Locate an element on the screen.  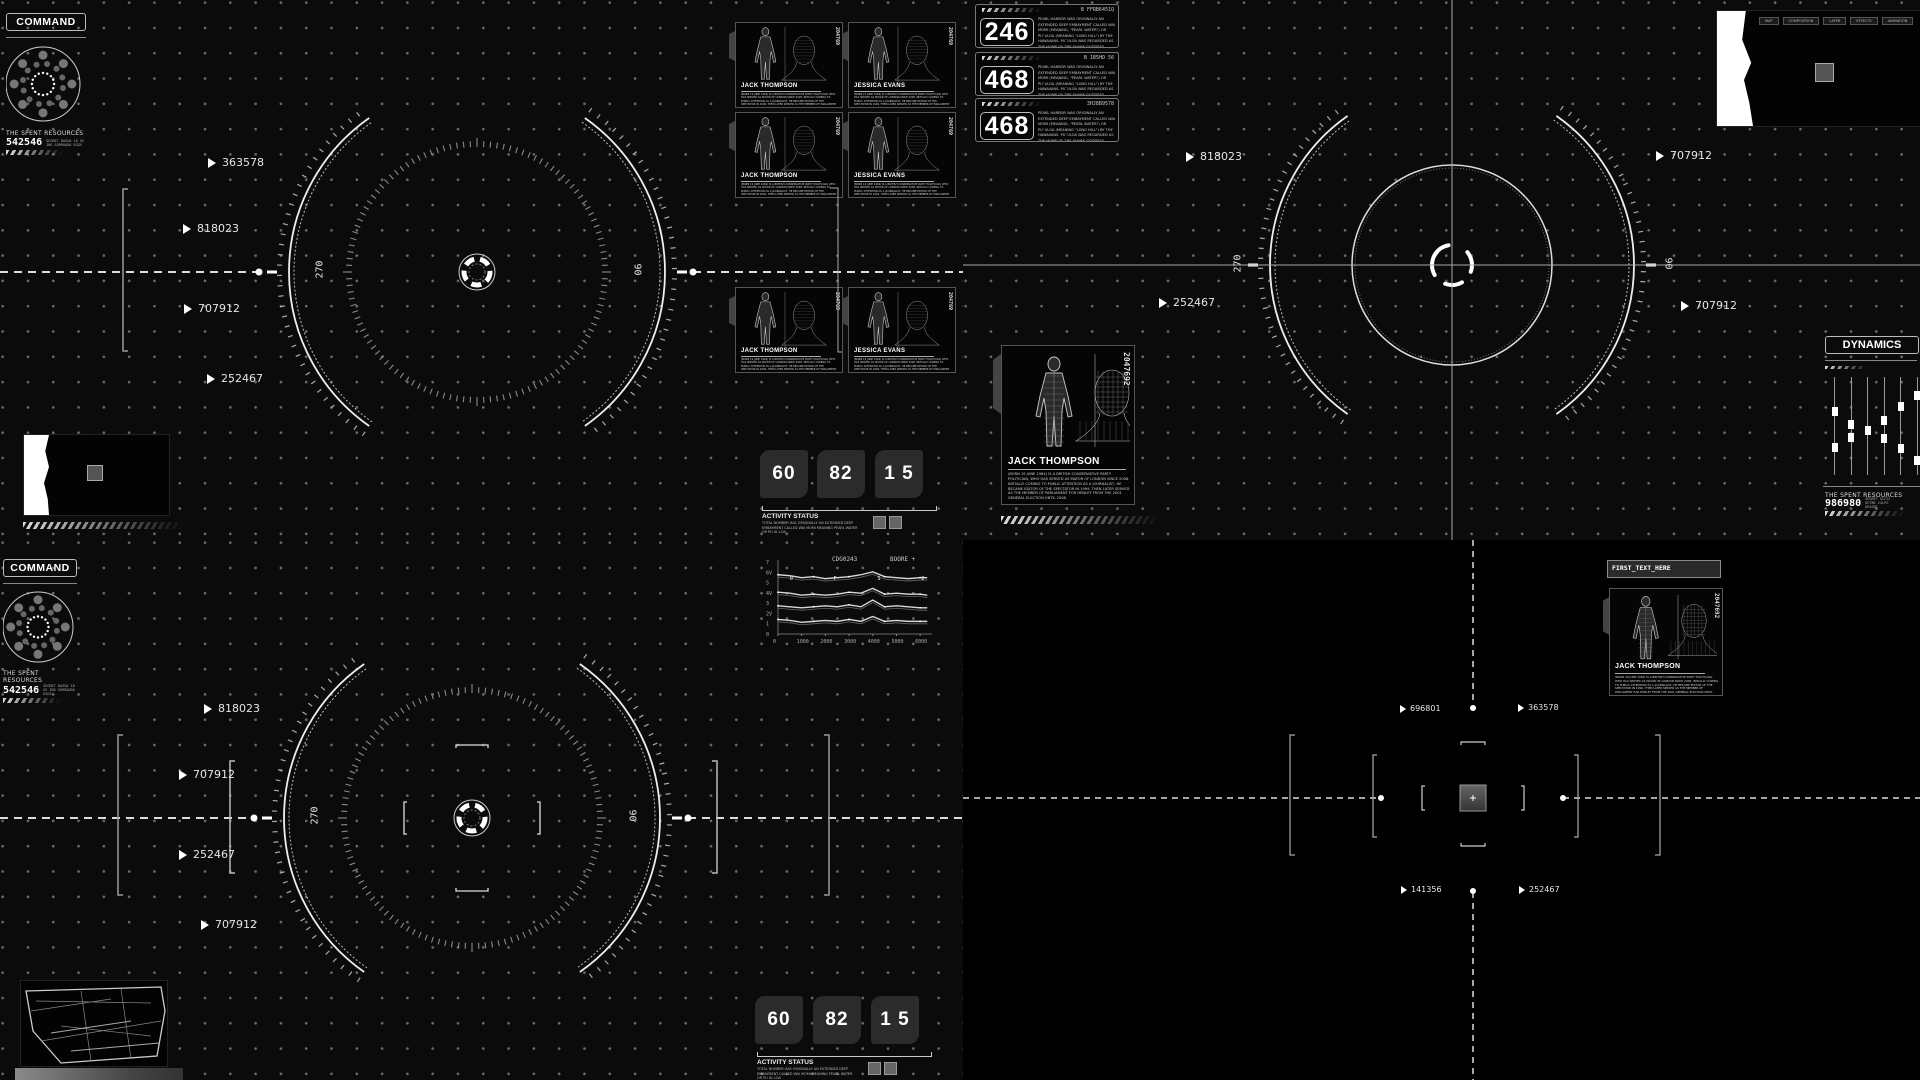
target-marker: 141356 is located at coordinates (1421, 889).